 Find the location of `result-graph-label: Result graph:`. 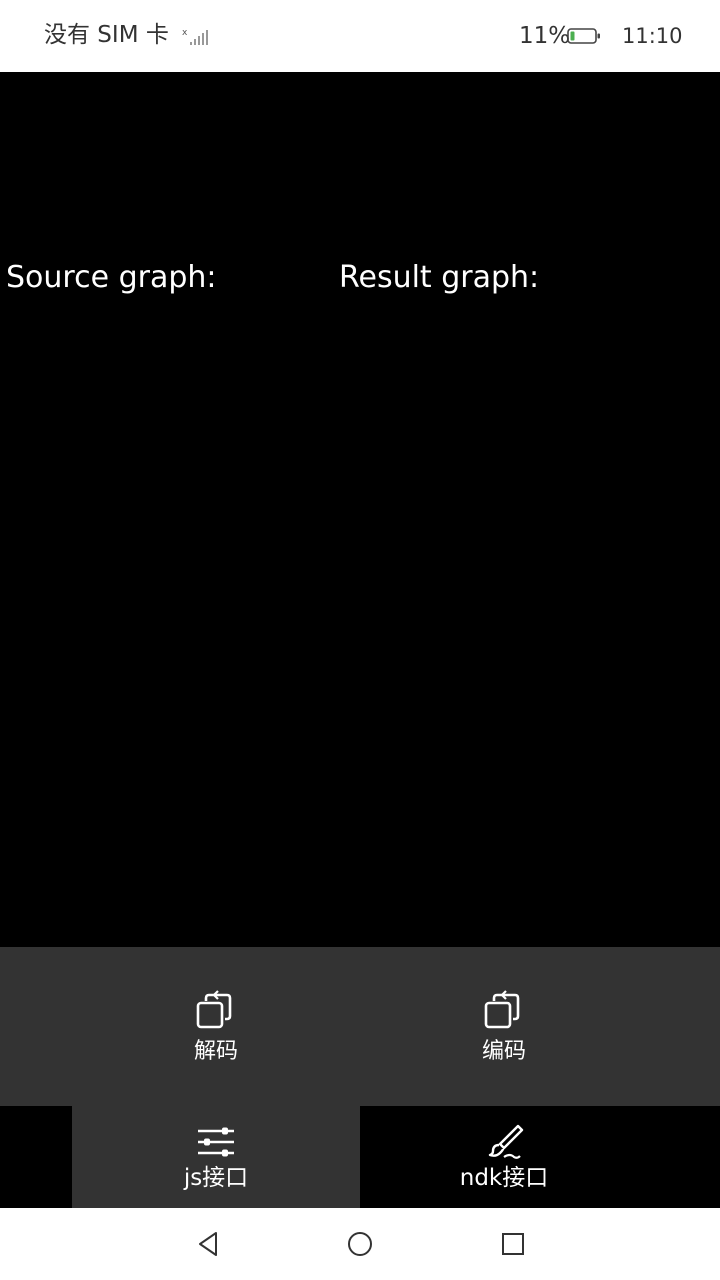

result-graph-label: Result graph: is located at coordinates (439, 277).